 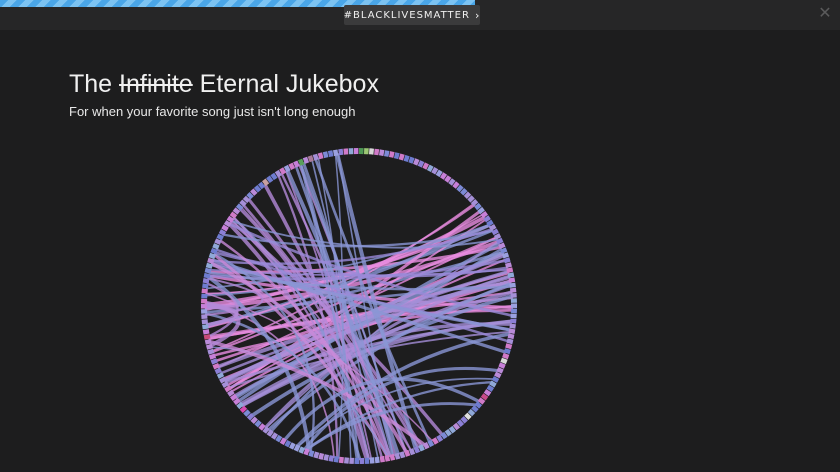 What do you see at coordinates (406, 15) in the screenshot?
I see `banner-label: #BLACKLIVESMATTER` at bounding box center [406, 15].